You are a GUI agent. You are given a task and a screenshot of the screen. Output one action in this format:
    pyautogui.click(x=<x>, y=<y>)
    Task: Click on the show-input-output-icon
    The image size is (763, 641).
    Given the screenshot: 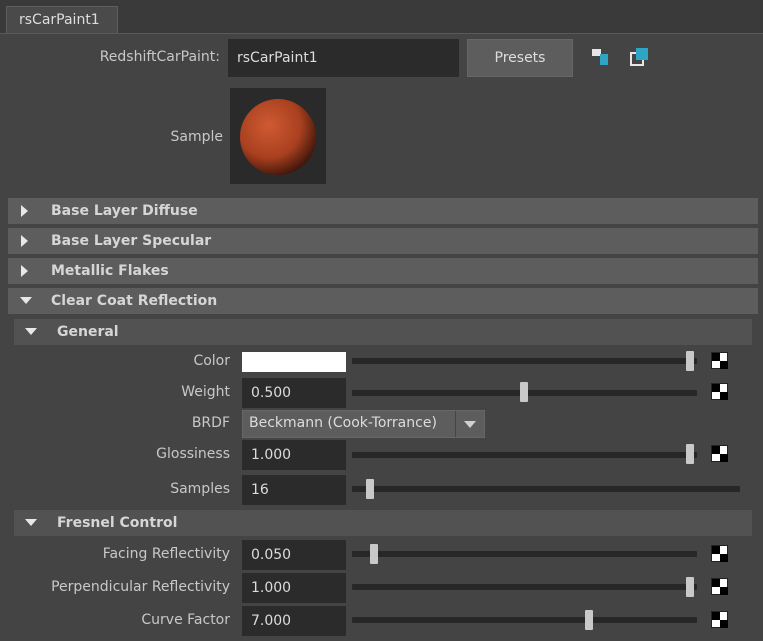 What is the action you would take?
    pyautogui.click(x=600, y=57)
    